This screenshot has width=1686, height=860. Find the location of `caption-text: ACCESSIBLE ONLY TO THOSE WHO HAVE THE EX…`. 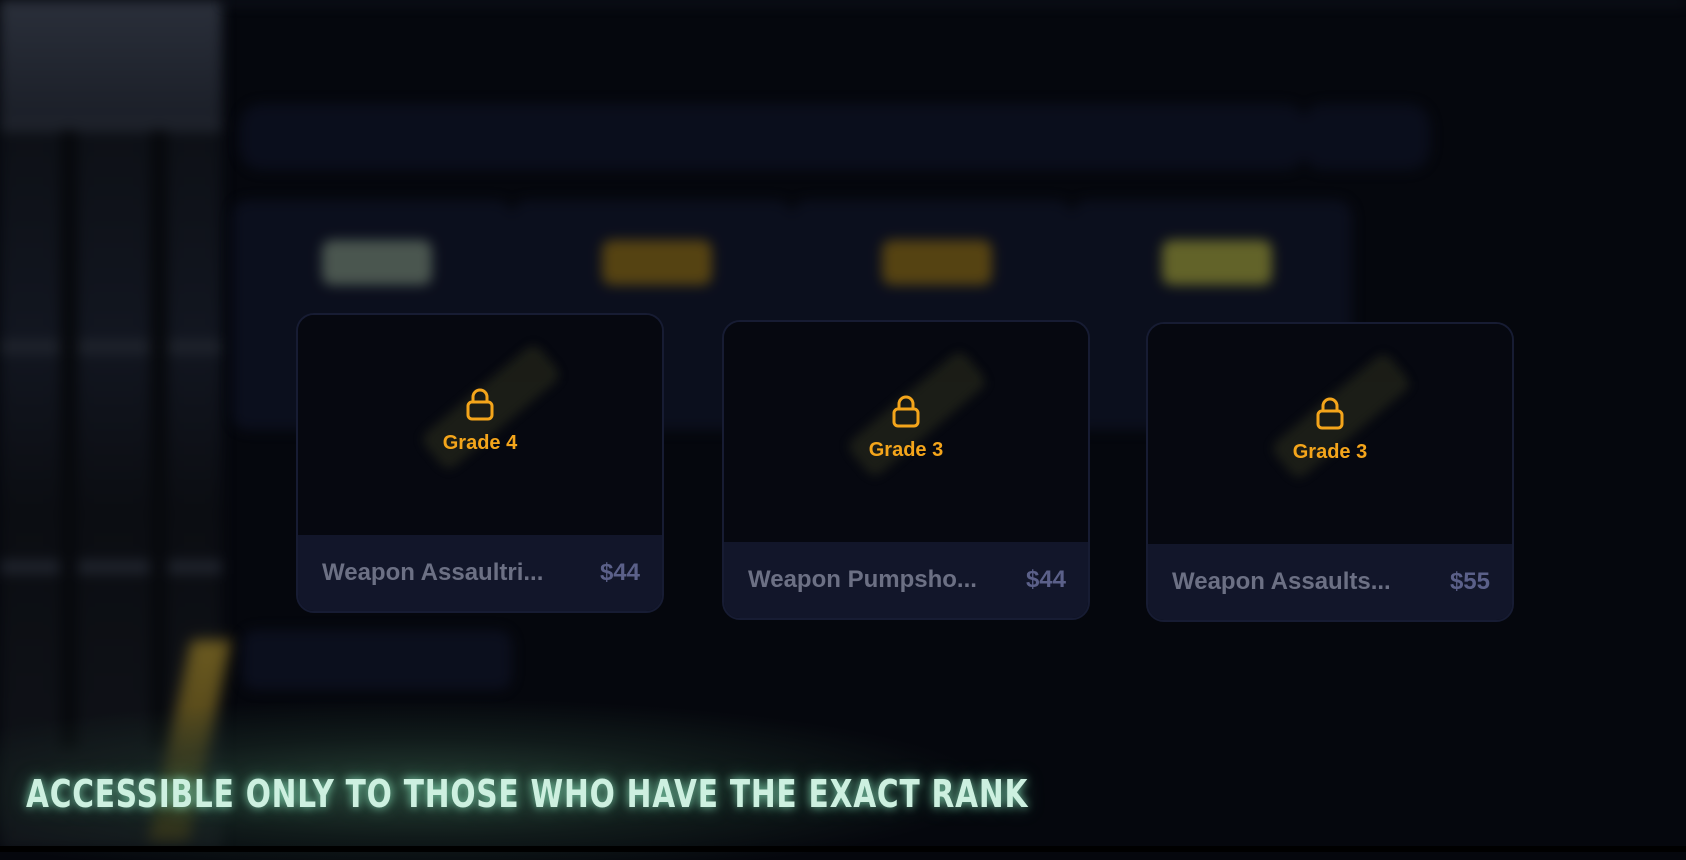

caption-text: ACCESSIBLE ONLY TO THOSE WHO HAVE THE EX… is located at coordinates (527, 794).